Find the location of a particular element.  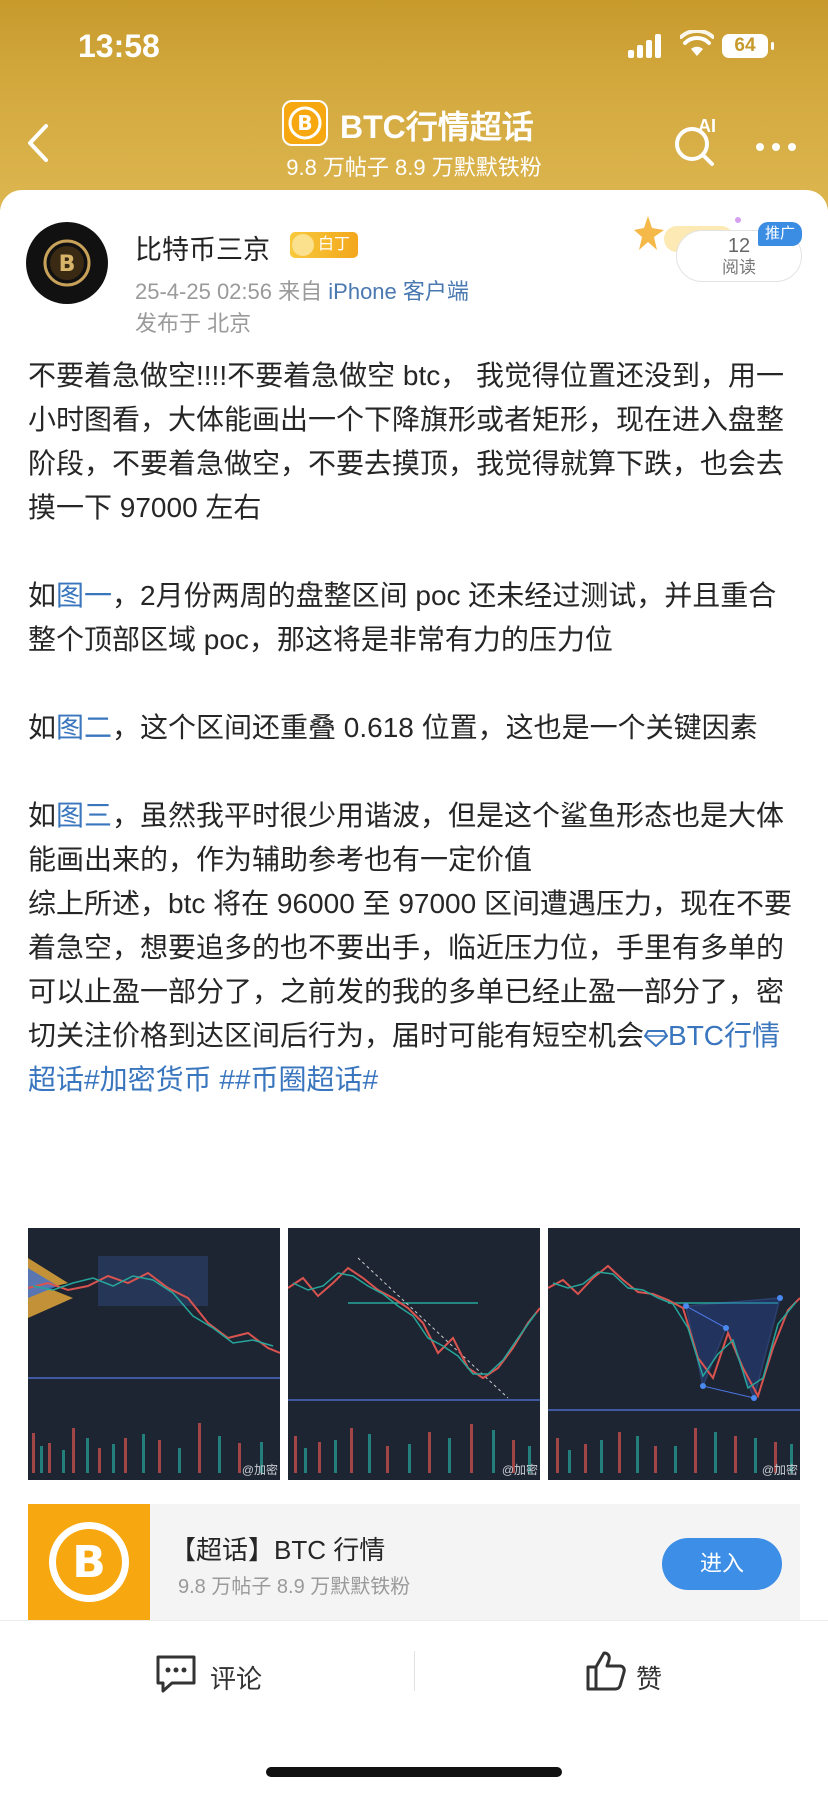

post-date: 25-4-25 02:56 is located at coordinates (203, 291).